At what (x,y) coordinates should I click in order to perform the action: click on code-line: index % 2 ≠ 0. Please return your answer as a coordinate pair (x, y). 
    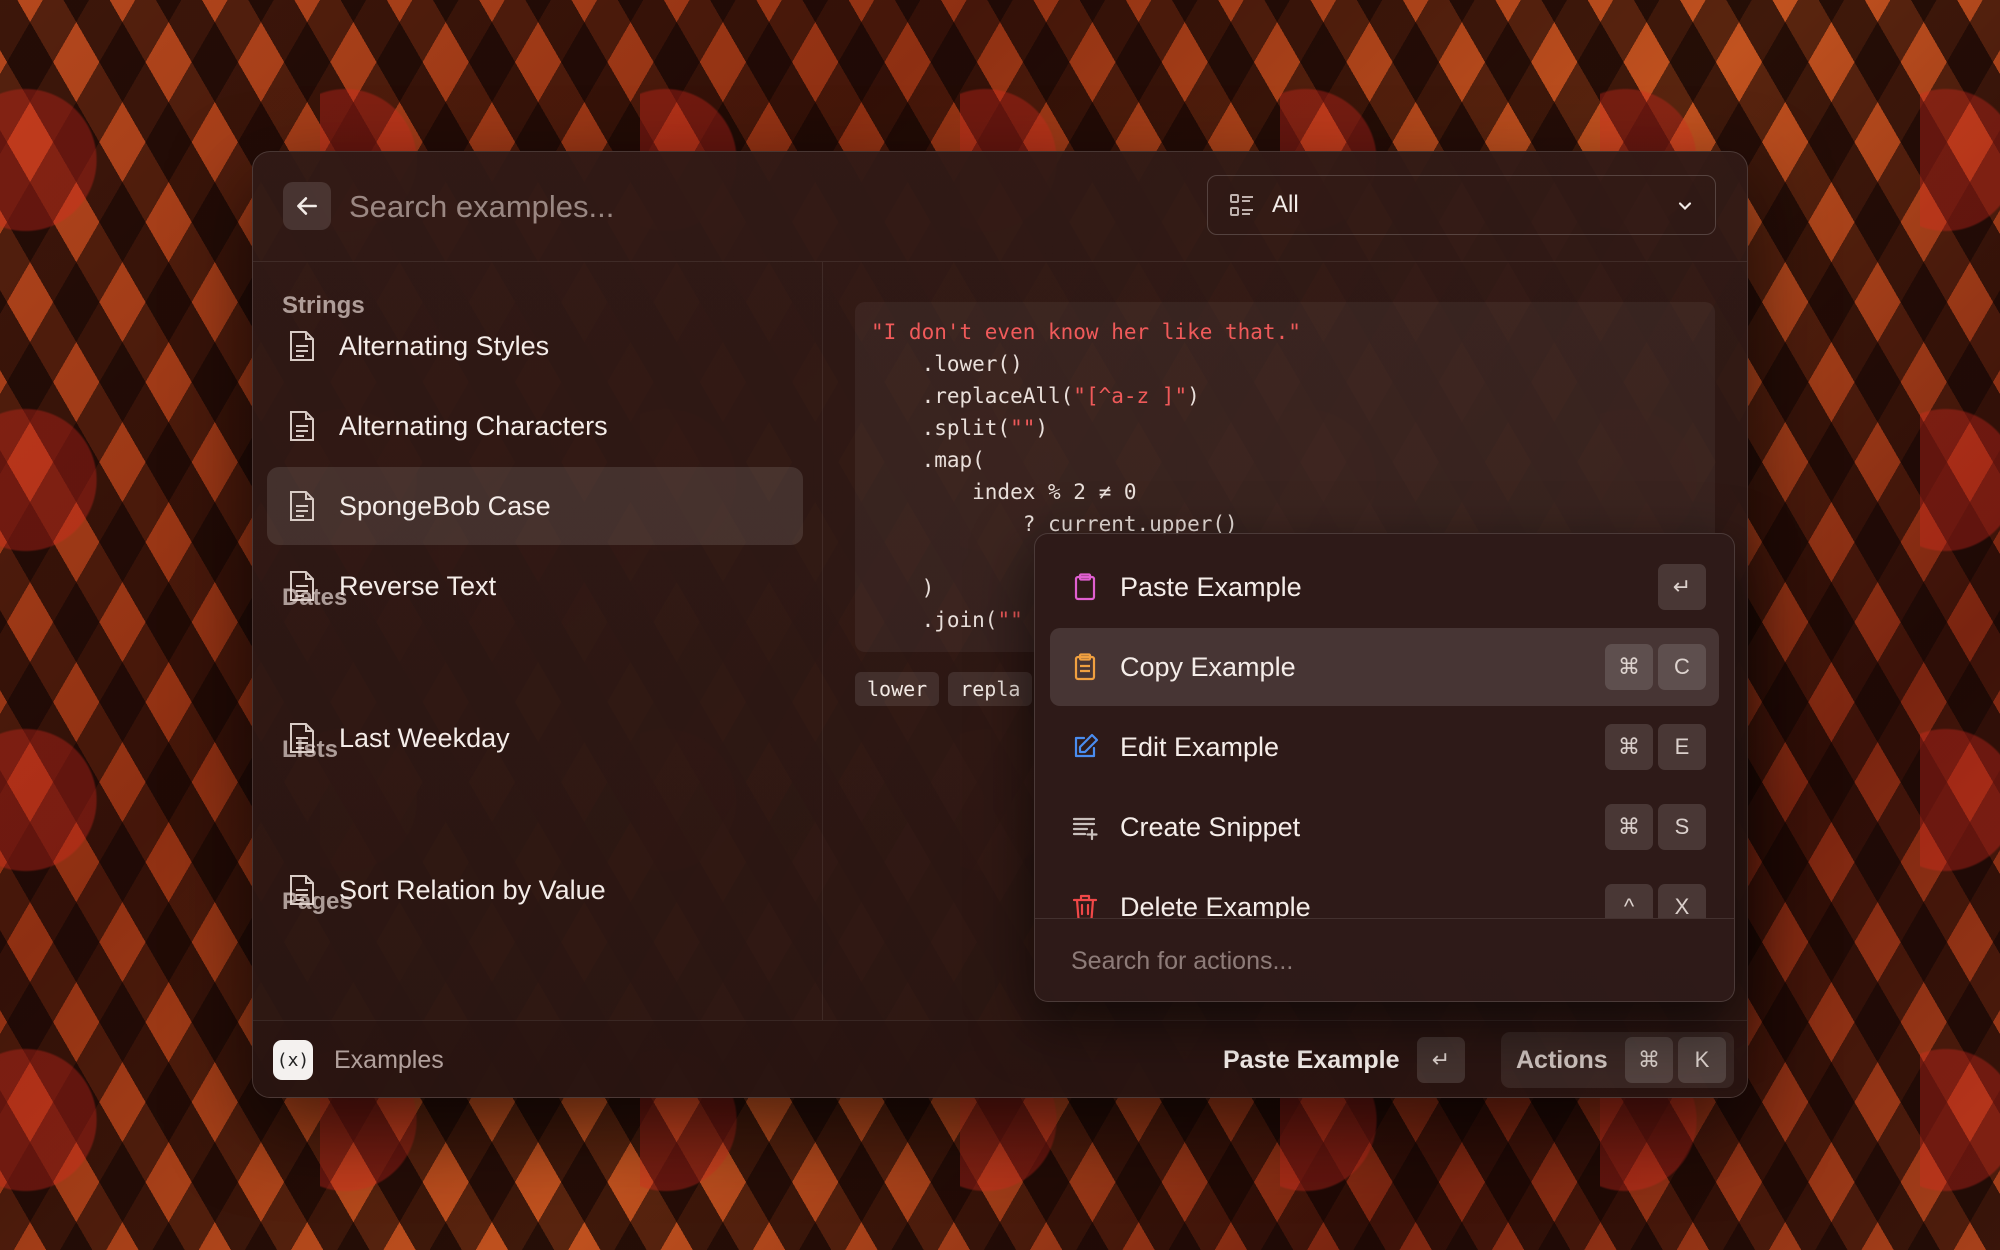
    Looking at the image, I should click on (1004, 492).